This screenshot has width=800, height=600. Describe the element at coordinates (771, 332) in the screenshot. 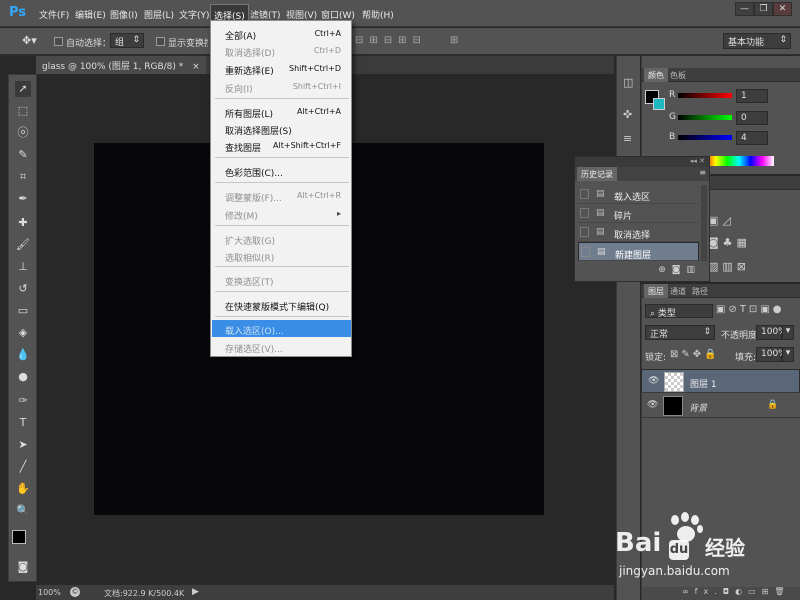

I see `opacity-field: 100%` at that location.